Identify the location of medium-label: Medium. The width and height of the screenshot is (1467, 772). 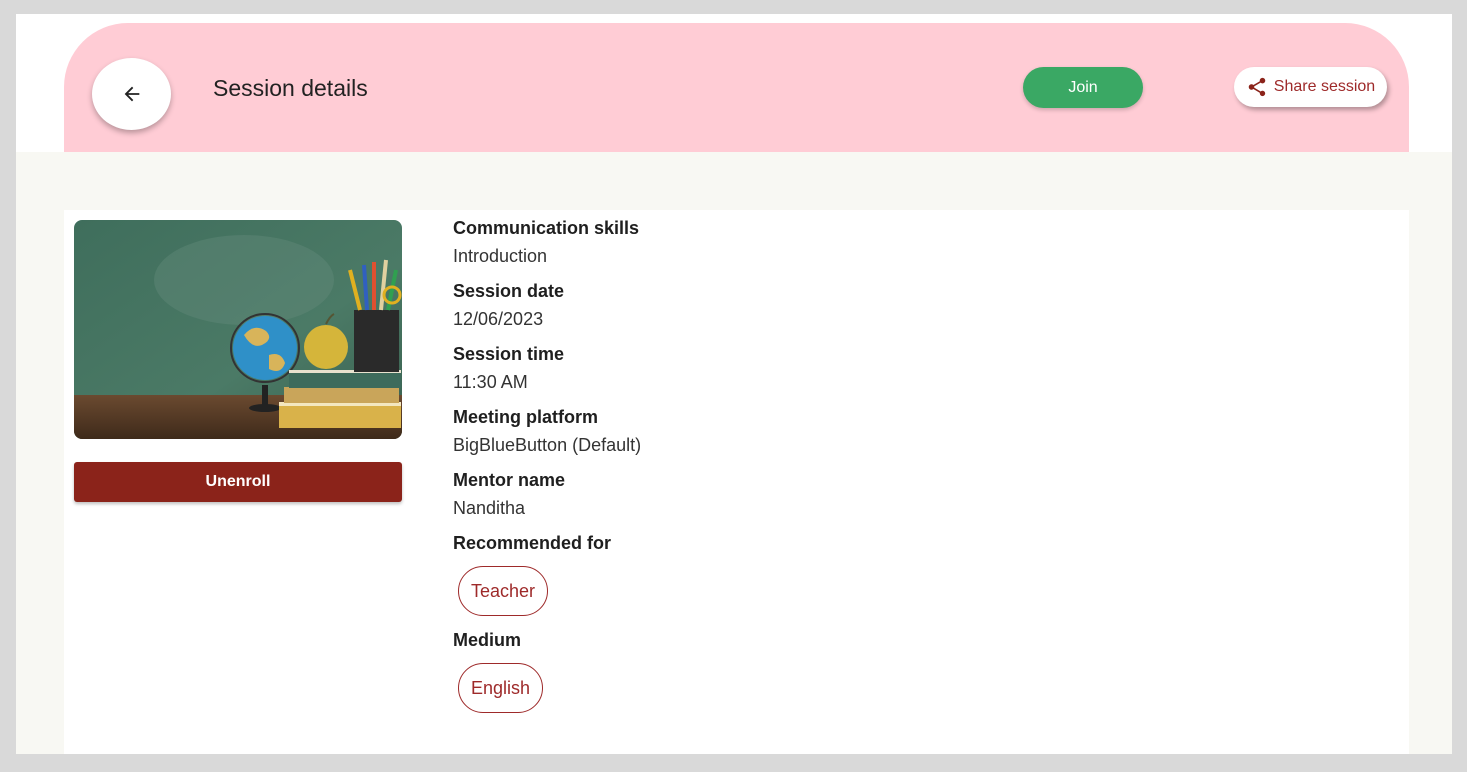
(487, 640).